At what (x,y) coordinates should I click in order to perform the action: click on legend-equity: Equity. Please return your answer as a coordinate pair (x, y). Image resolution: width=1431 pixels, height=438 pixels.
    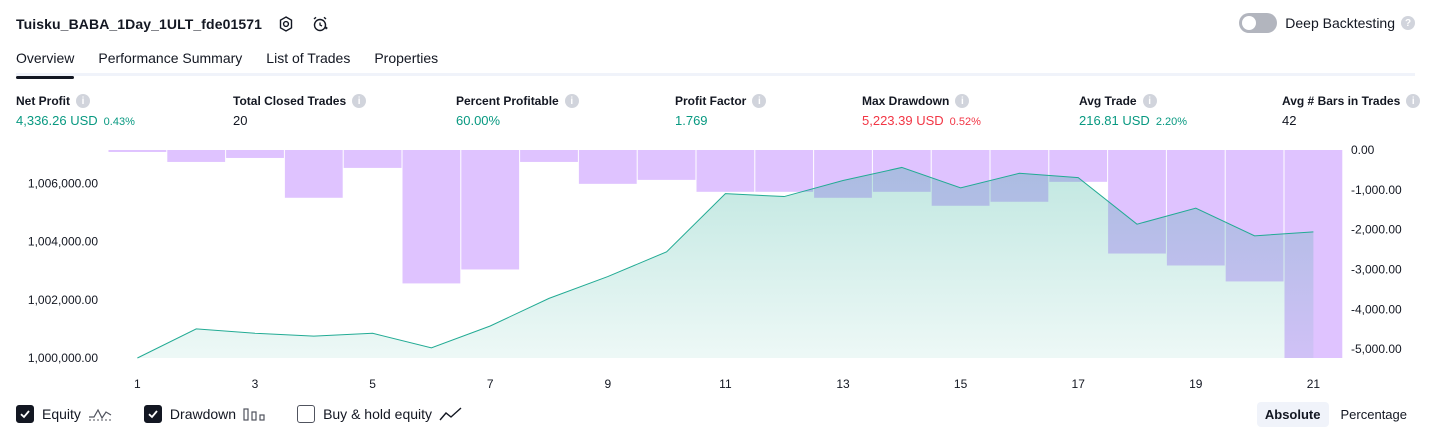
    Looking at the image, I should click on (64, 414).